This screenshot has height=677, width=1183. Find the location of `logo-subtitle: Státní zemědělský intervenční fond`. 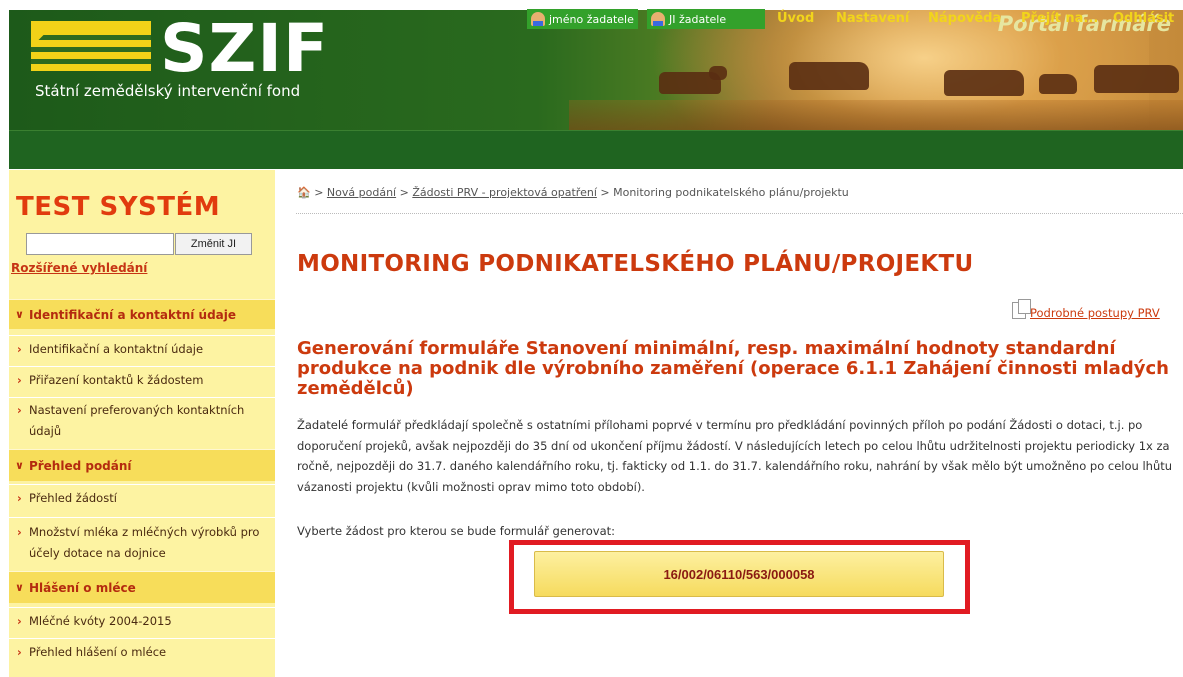

logo-subtitle: Státní zemědělský intervenční fond is located at coordinates (168, 91).